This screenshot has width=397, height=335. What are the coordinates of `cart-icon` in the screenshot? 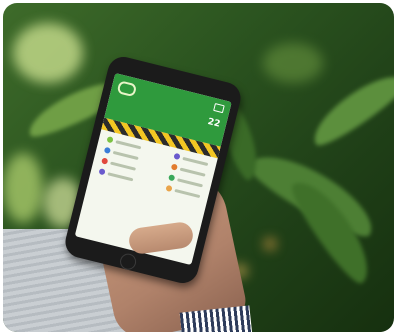 It's located at (219, 108).